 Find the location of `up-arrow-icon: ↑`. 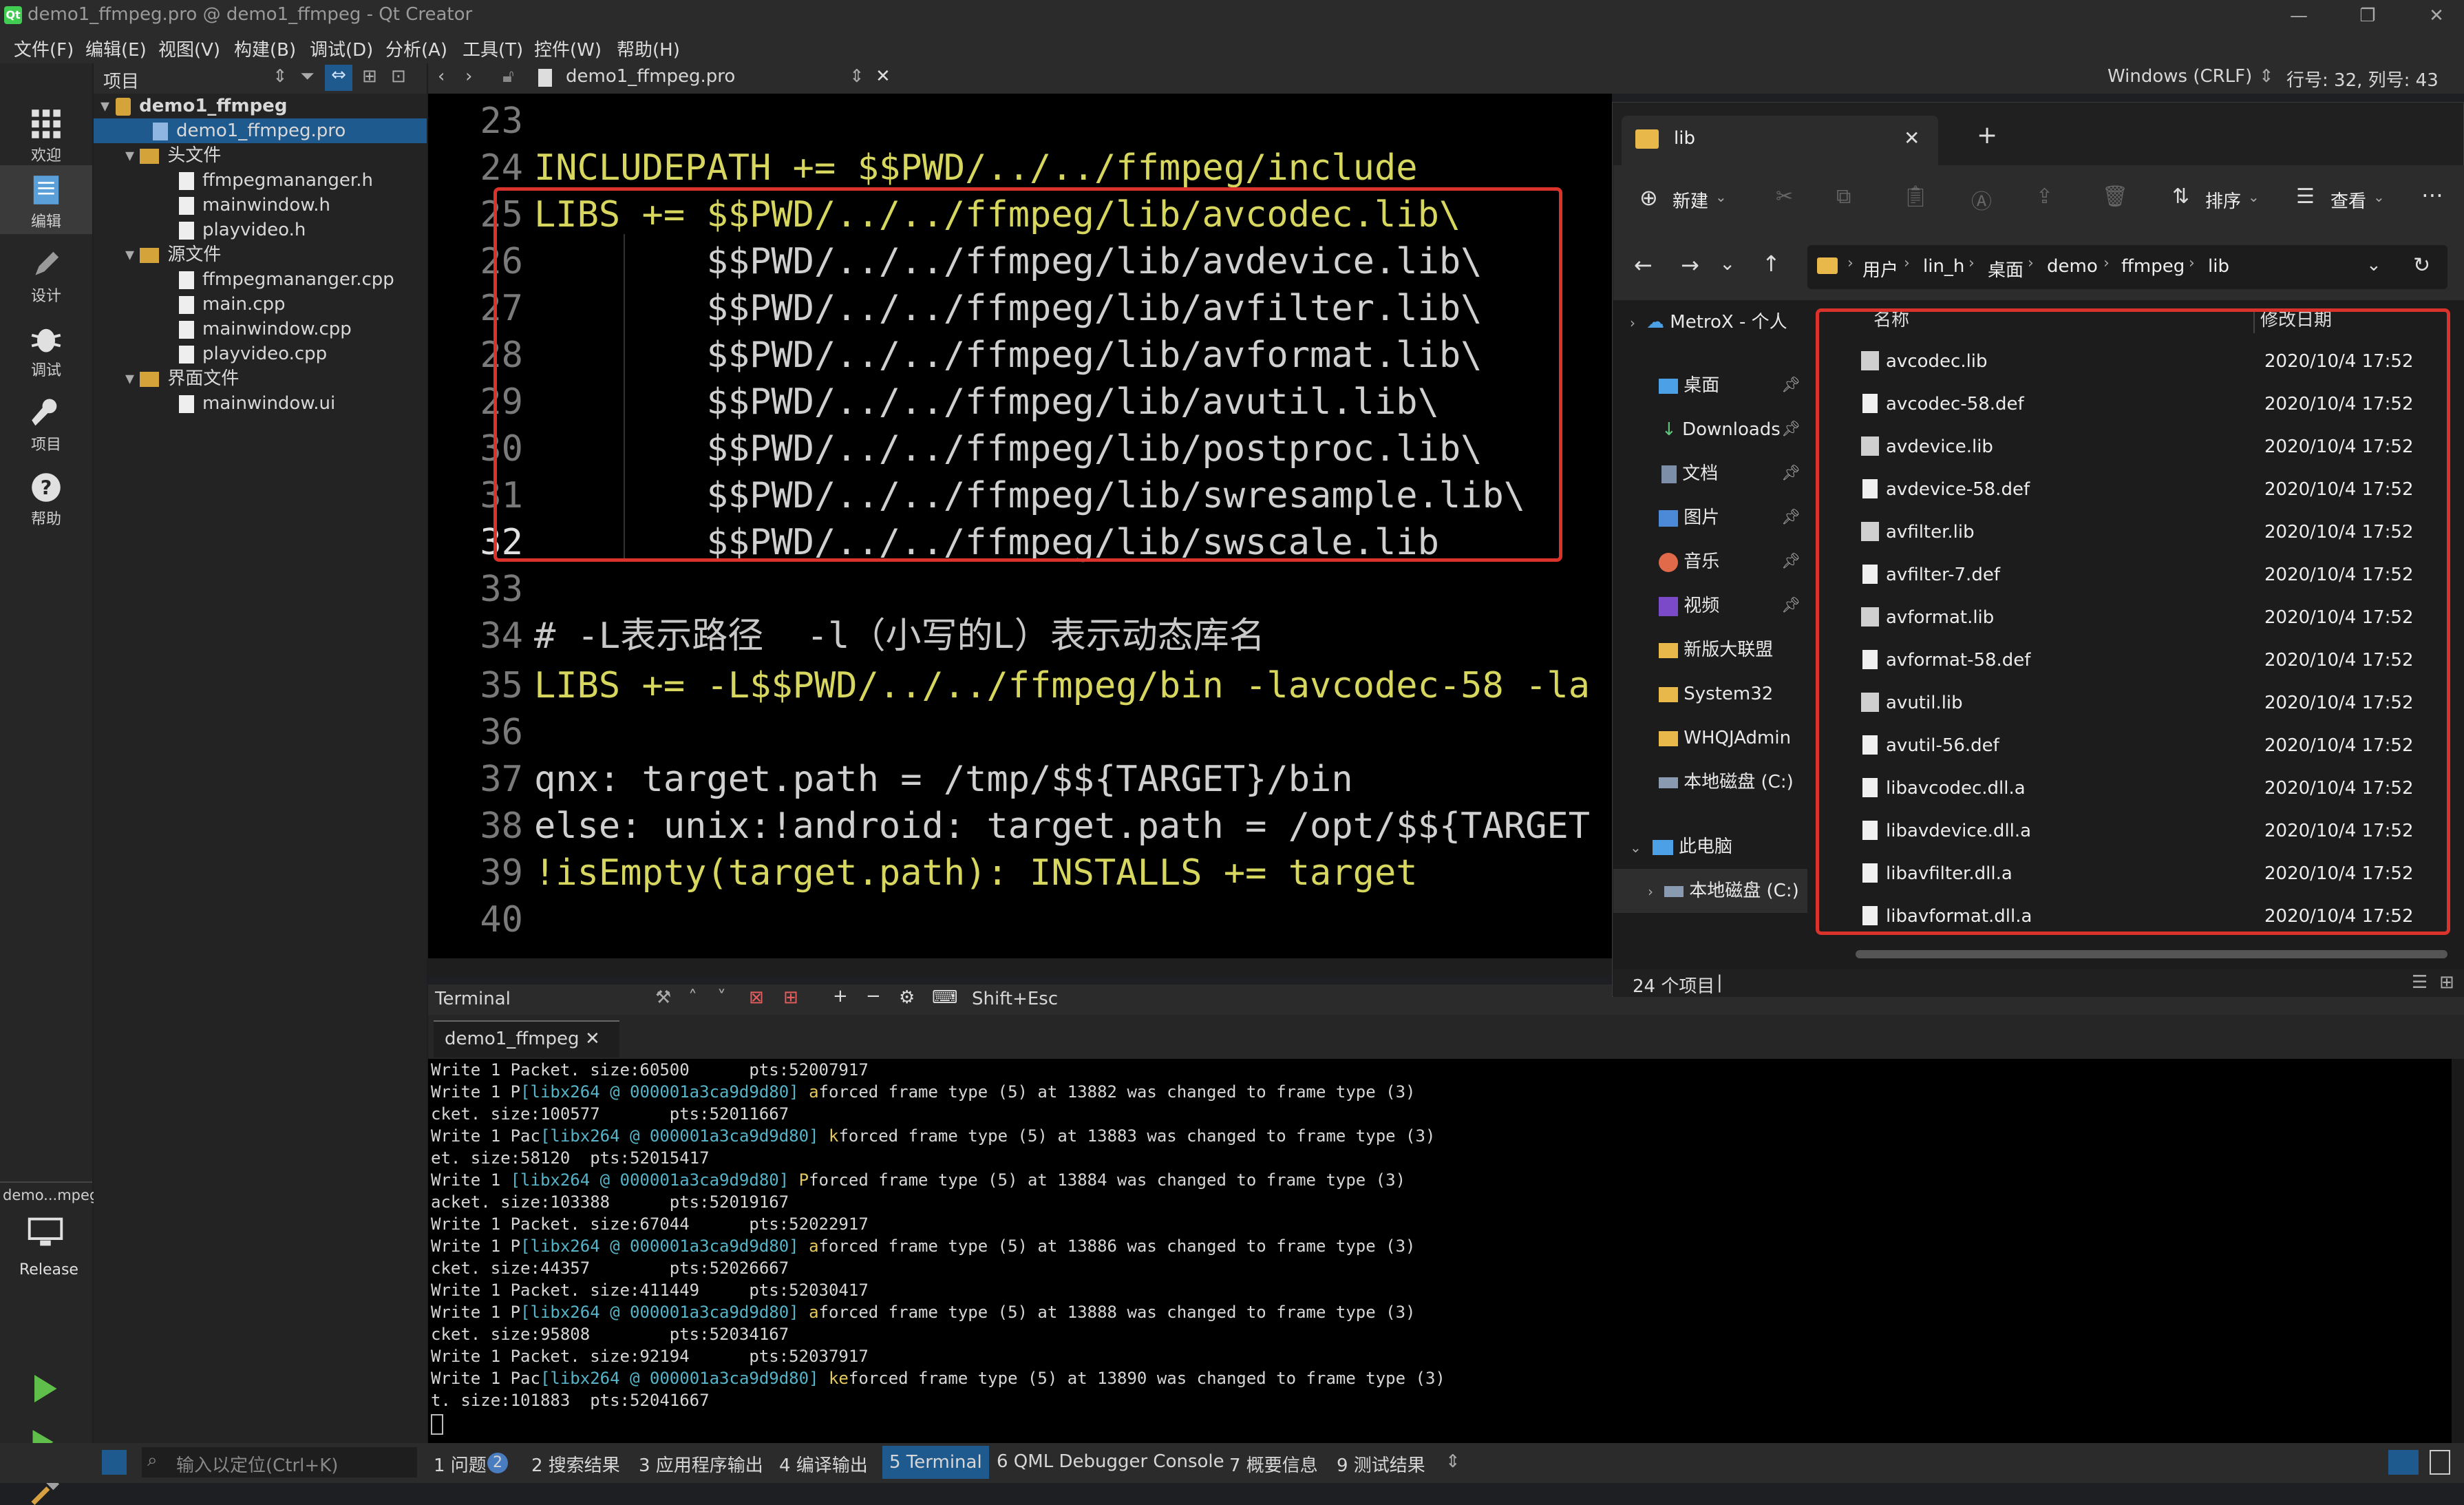

up-arrow-icon: ↑ is located at coordinates (1772, 264).